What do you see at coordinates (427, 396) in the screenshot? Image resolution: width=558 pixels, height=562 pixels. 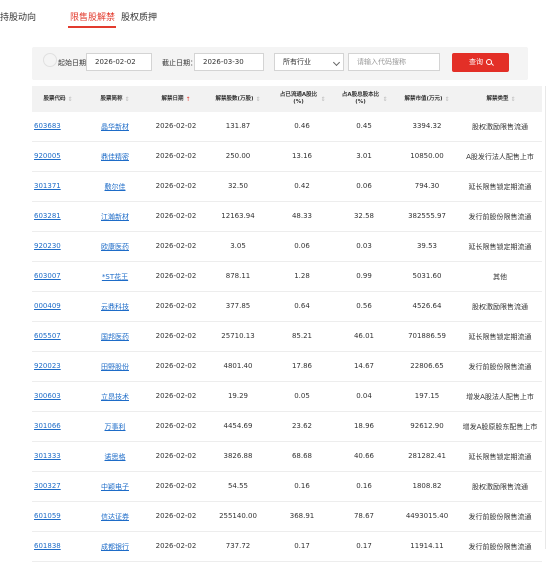 I see `market-value-cell: 197.15` at bounding box center [427, 396].